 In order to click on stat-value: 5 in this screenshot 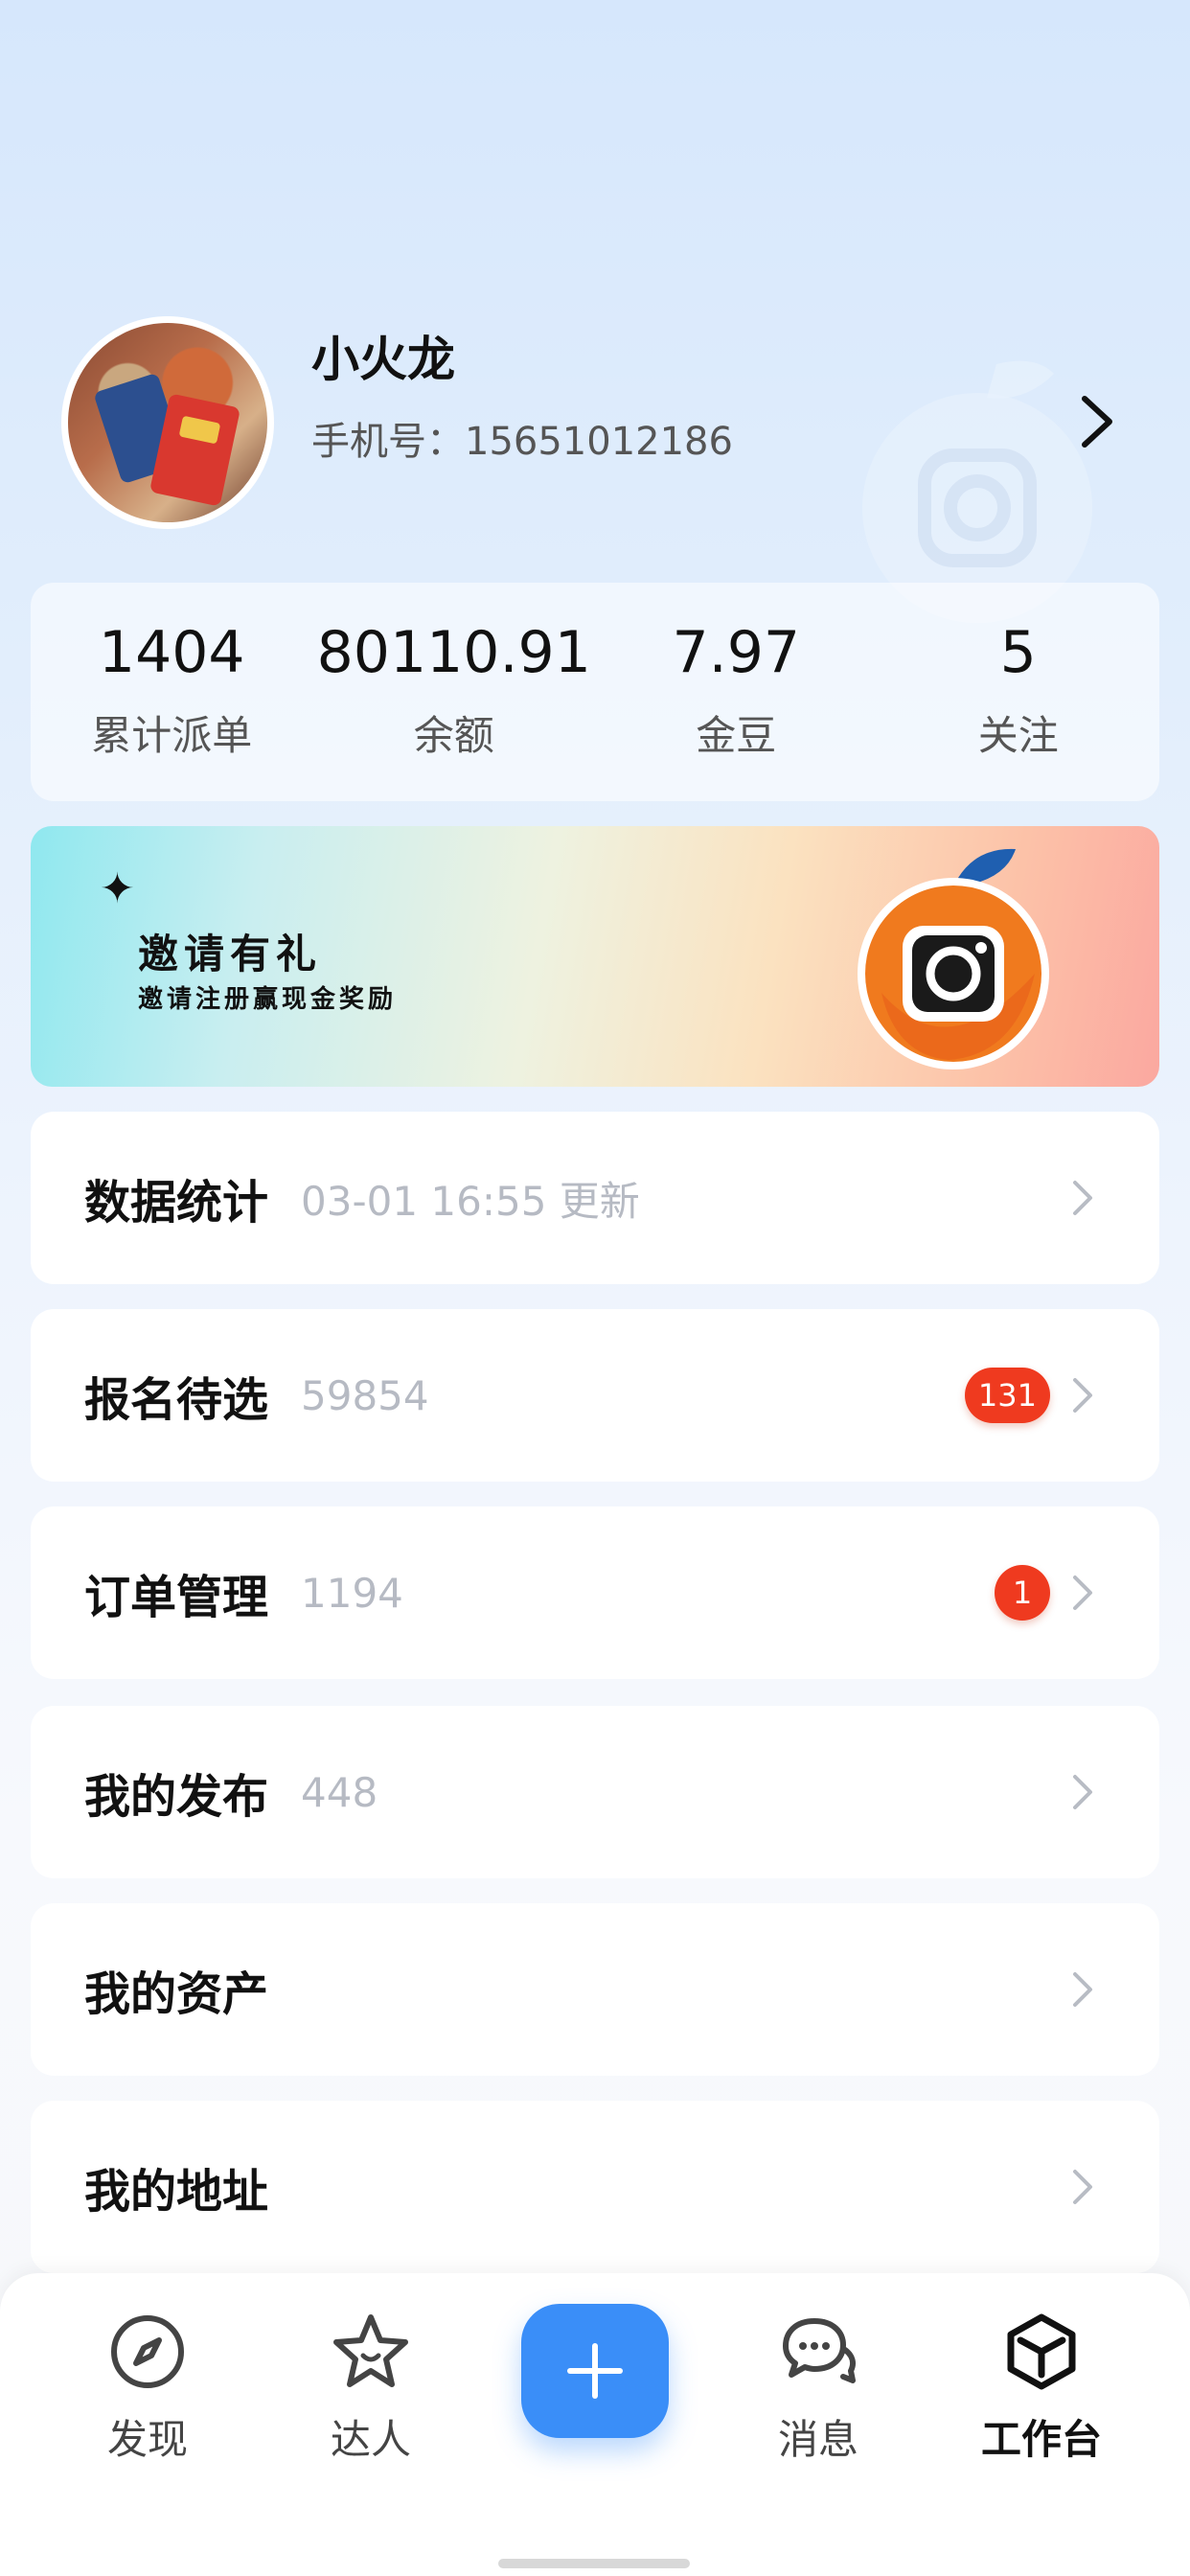, I will do `click(1018, 652)`.